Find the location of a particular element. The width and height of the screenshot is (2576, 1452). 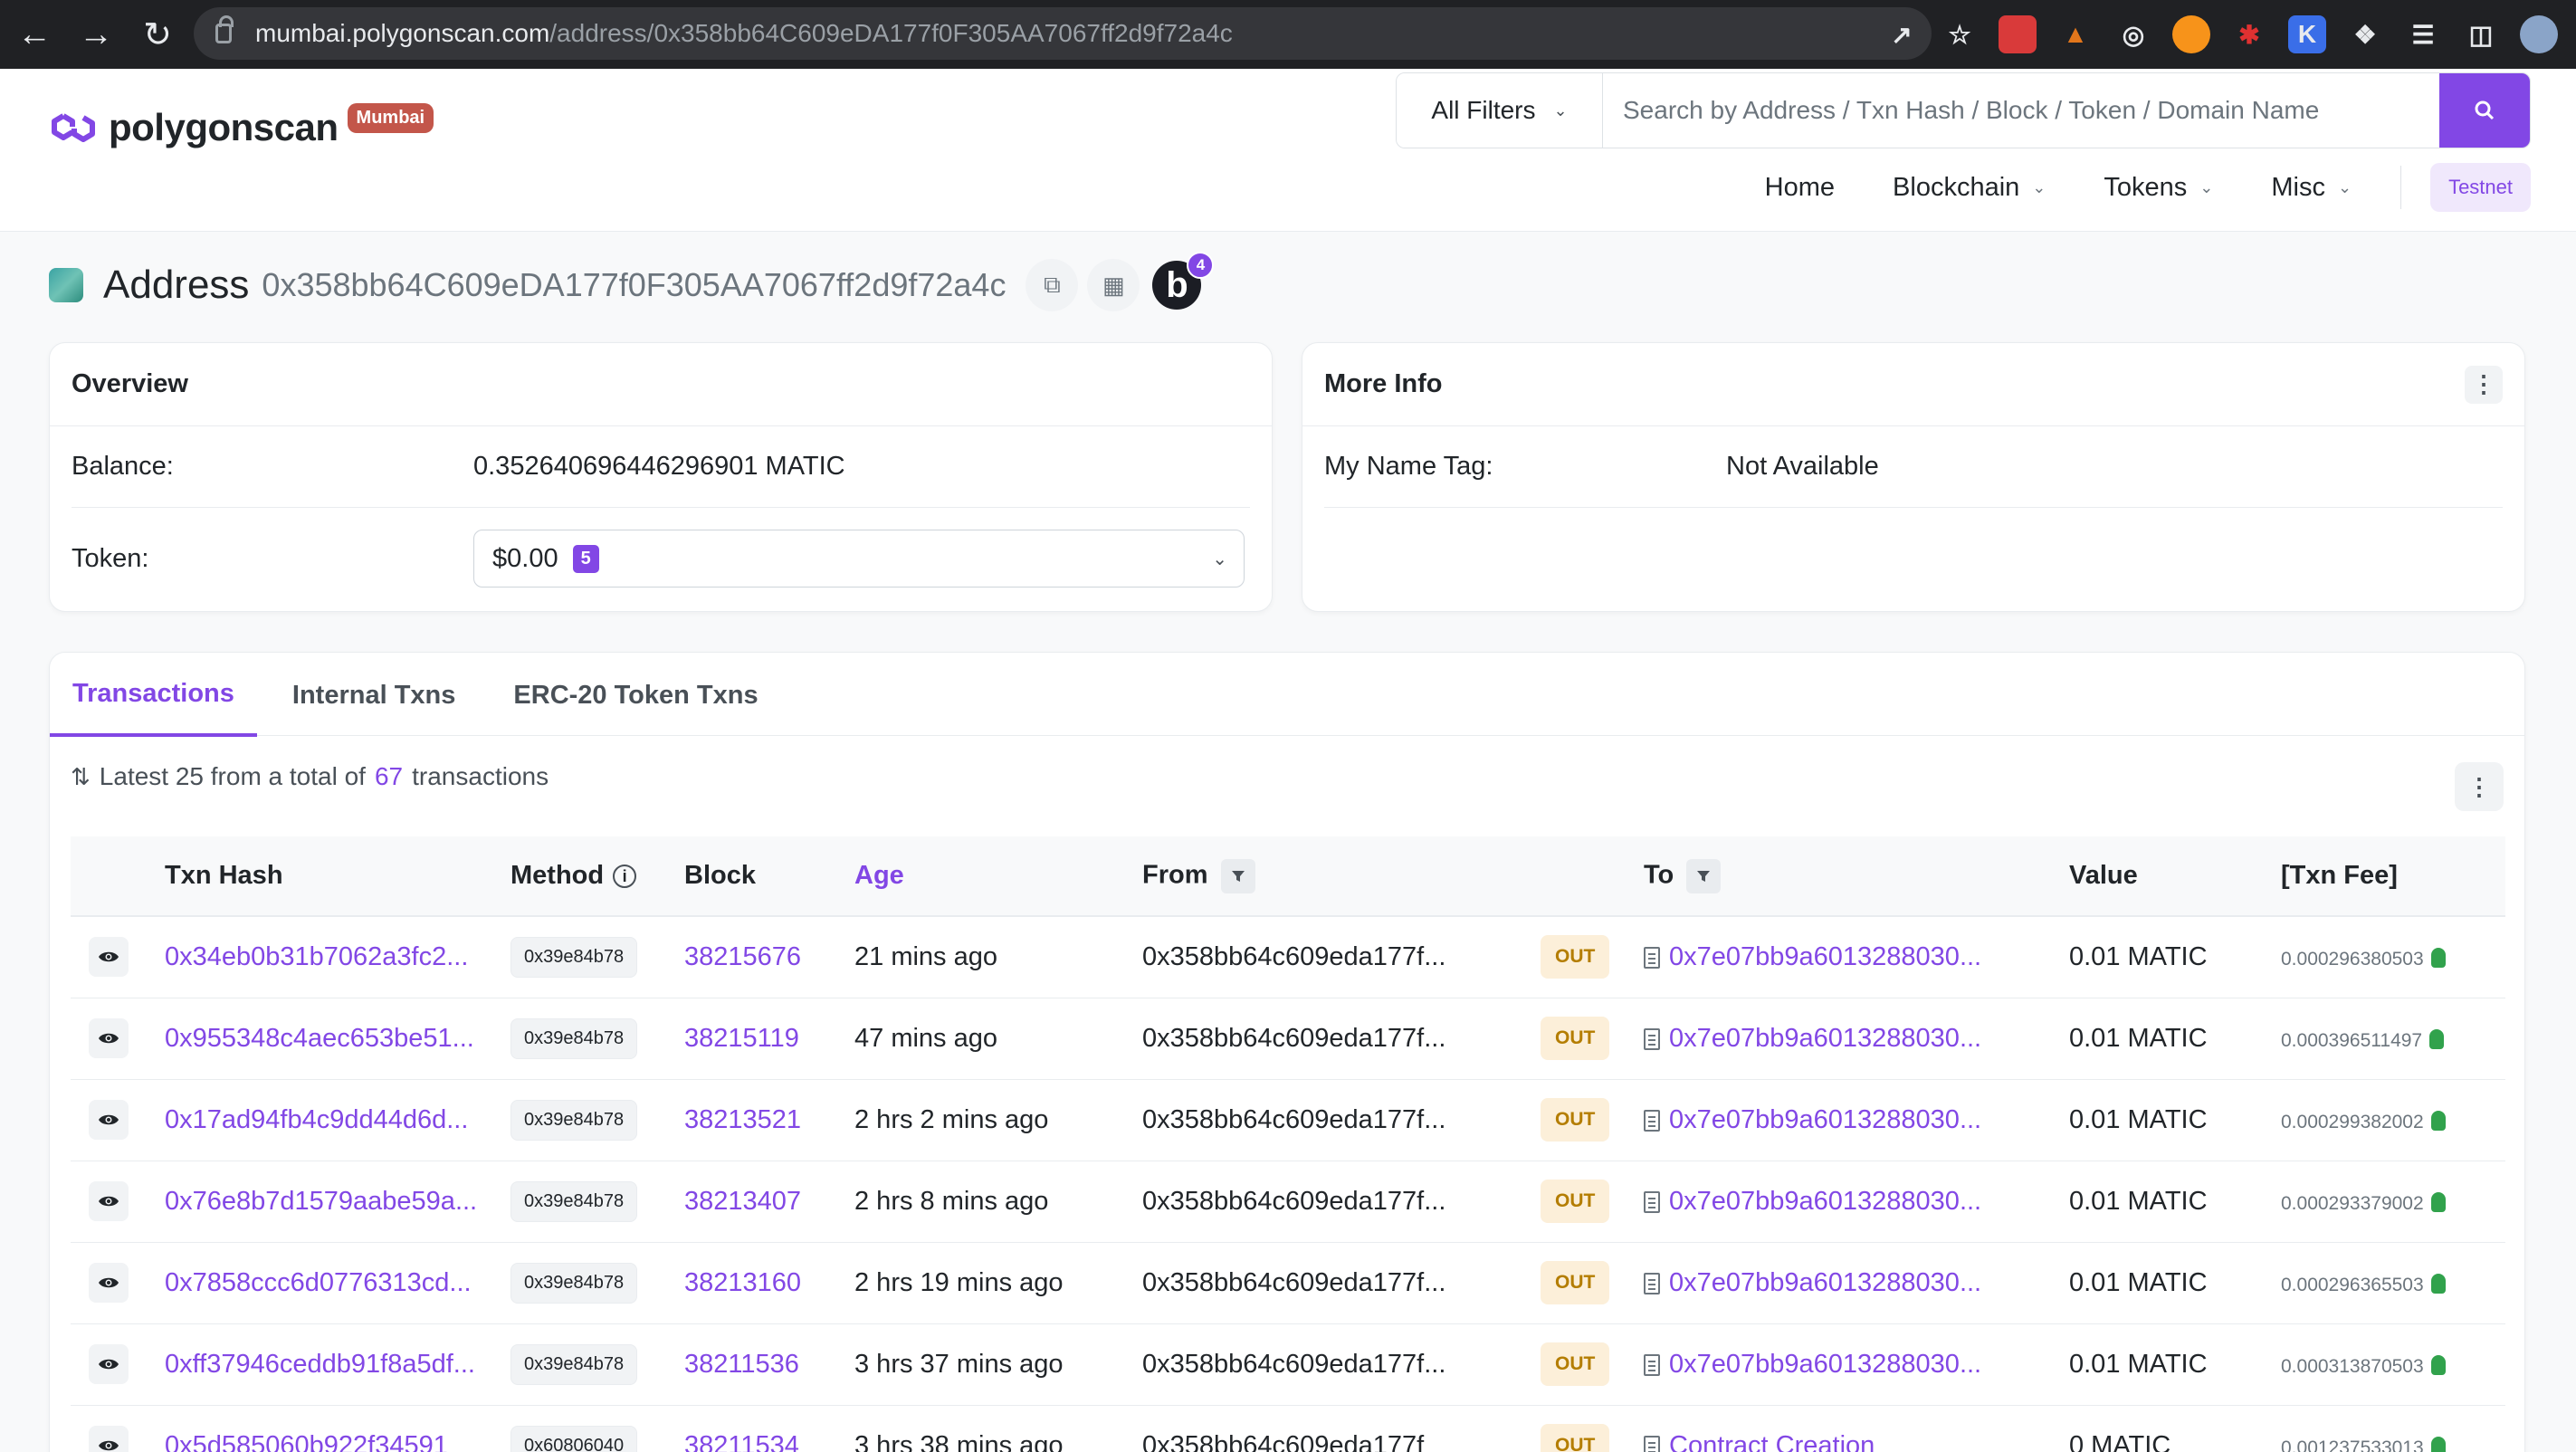

fee-value: 0.000396511497 is located at coordinates (2352, 1040).